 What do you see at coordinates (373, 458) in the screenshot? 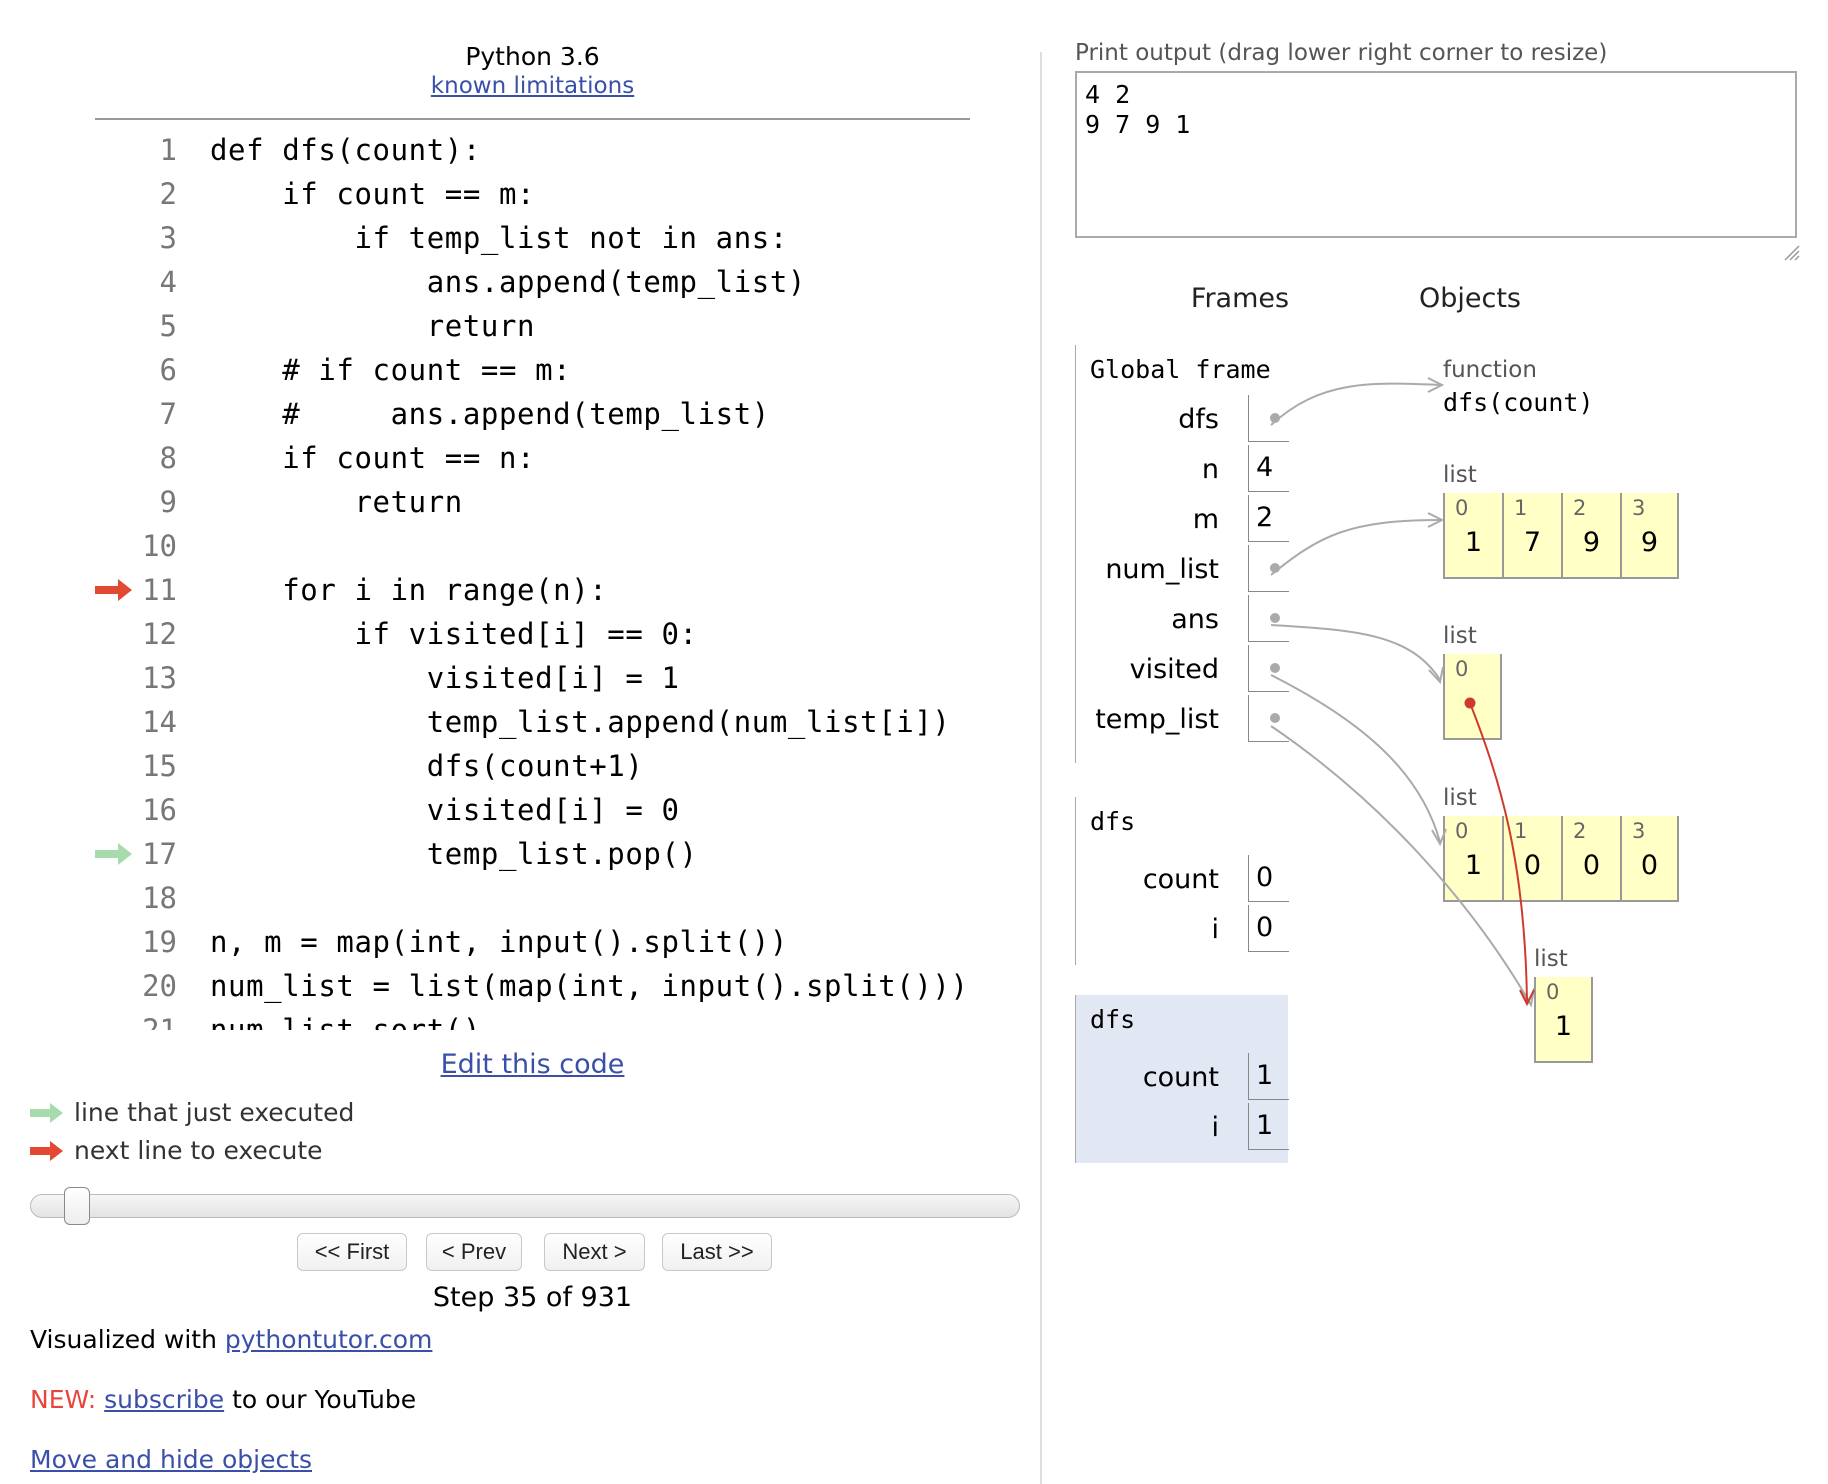
I see `code-text: if count == n:` at bounding box center [373, 458].